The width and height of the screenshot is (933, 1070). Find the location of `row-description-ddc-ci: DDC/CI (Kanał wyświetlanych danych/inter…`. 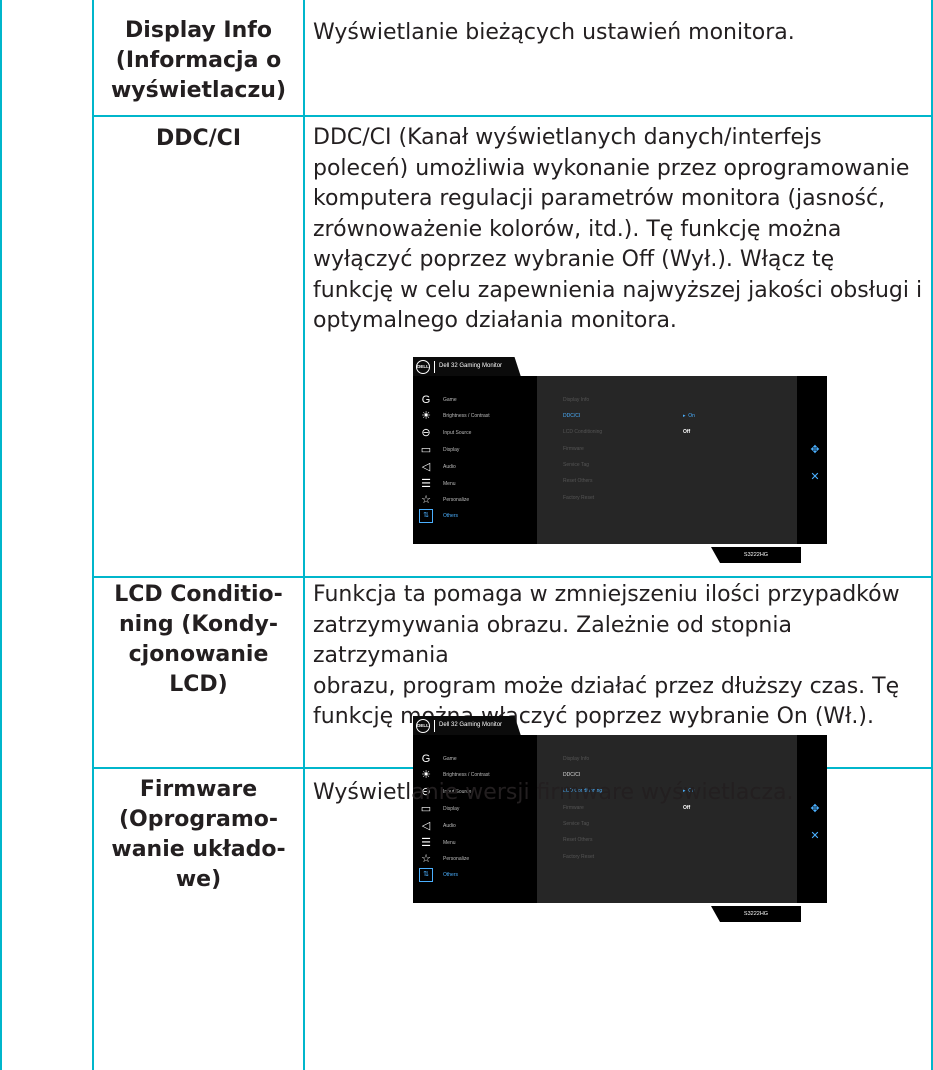

row-description-ddc-ci: DDC/CI (Kanał wyświetlanych danych/inter… is located at coordinates (618, 229).